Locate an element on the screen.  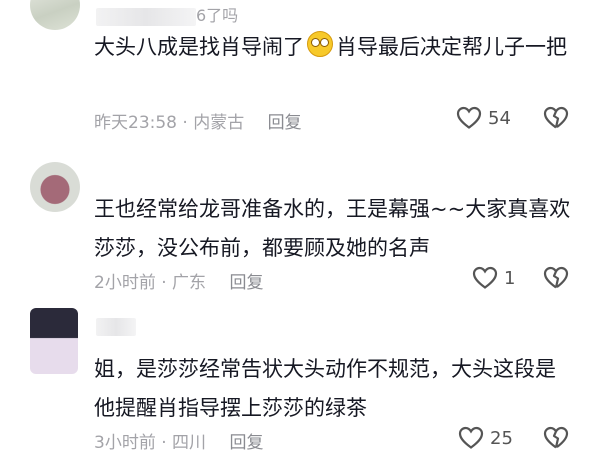
like-button: 25 is located at coordinates (485, 438).